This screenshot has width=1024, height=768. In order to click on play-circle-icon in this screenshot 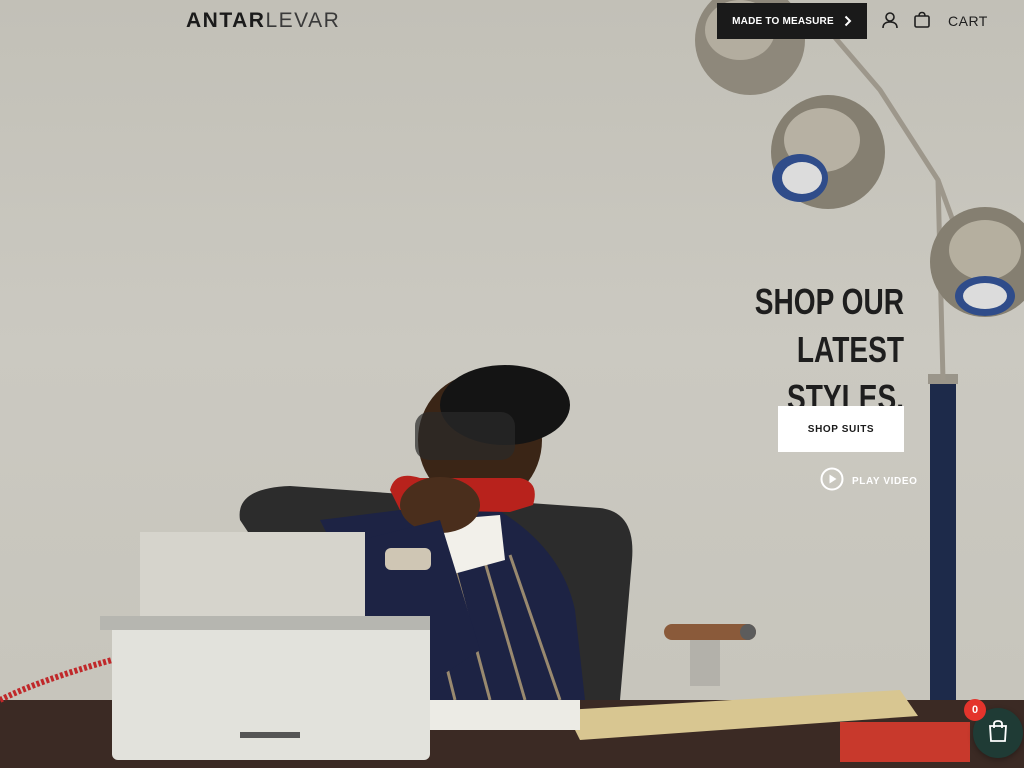, I will do `click(832, 481)`.